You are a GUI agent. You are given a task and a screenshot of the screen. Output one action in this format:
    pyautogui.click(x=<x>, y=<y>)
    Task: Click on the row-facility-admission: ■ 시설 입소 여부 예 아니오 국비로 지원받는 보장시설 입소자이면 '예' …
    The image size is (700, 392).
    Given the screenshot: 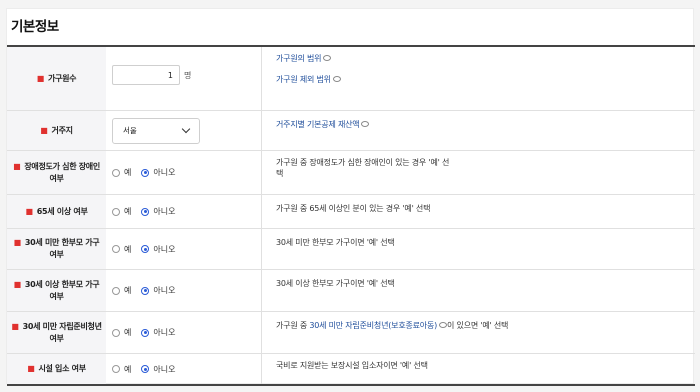 What is the action you would take?
    pyautogui.click(x=351, y=369)
    